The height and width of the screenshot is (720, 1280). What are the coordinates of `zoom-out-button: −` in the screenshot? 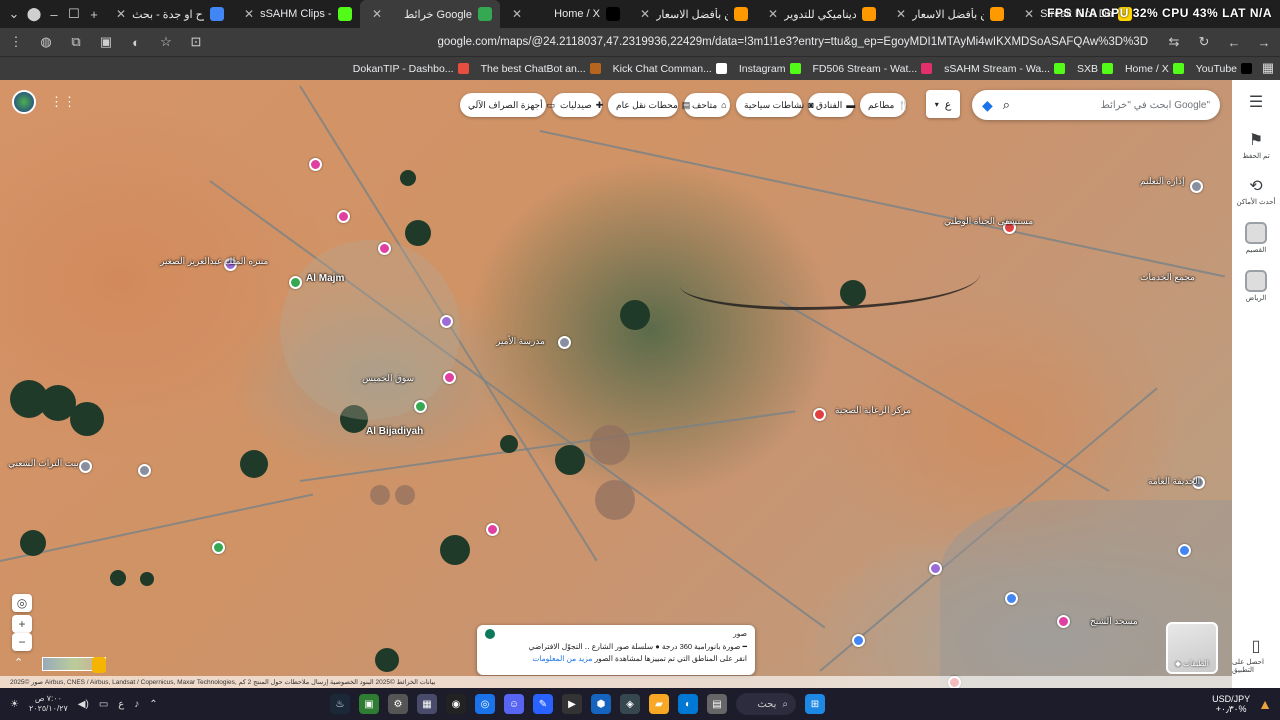 It's located at (22, 642).